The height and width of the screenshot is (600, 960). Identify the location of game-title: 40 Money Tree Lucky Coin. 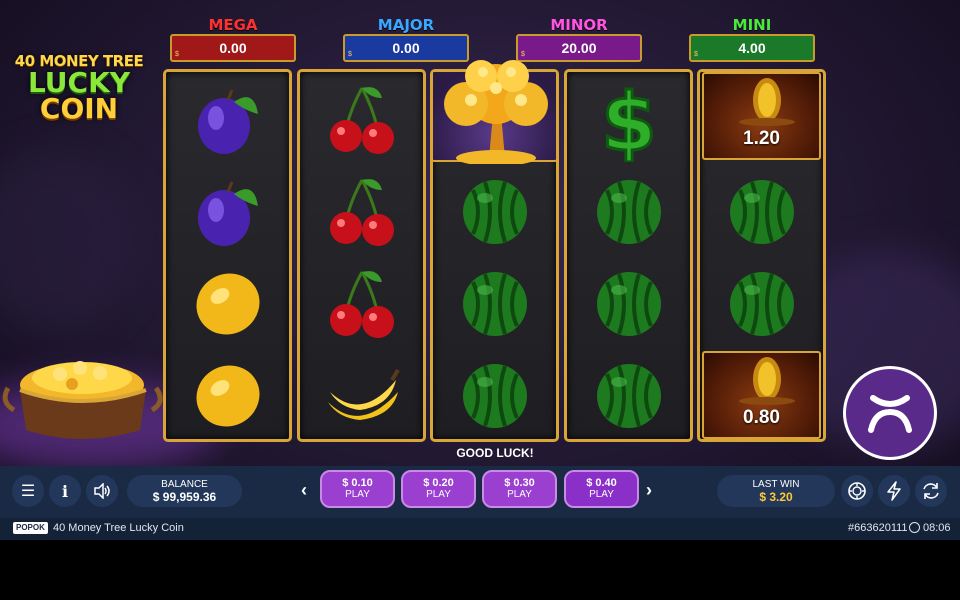
(118, 528).